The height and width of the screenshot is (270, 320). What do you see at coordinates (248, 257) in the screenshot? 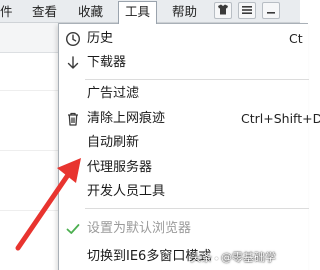
I see `watermark-author: @零基础学` at bounding box center [248, 257].